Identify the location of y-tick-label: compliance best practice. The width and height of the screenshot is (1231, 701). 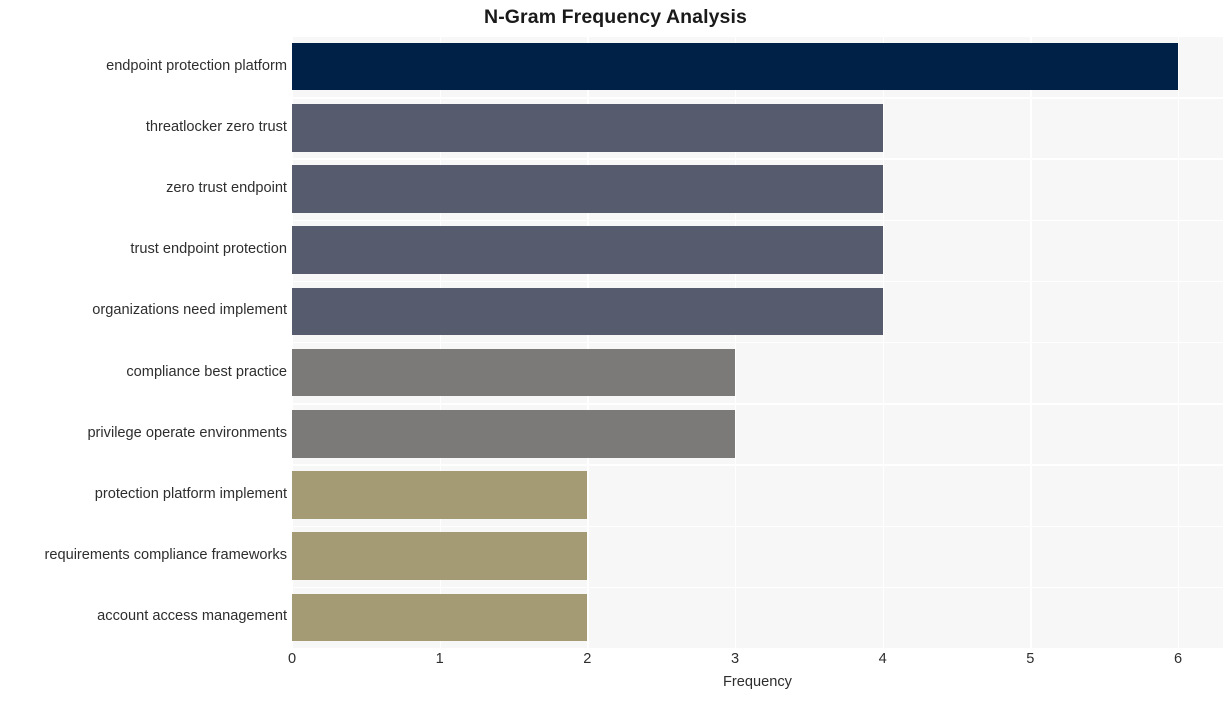
(206, 371).